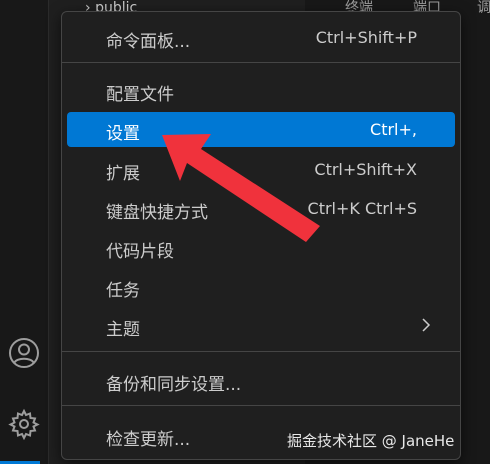 This screenshot has width=490, height=464. What do you see at coordinates (366, 37) in the screenshot?
I see `menu-item-shortcut: Ctrl+Shift+P` at bounding box center [366, 37].